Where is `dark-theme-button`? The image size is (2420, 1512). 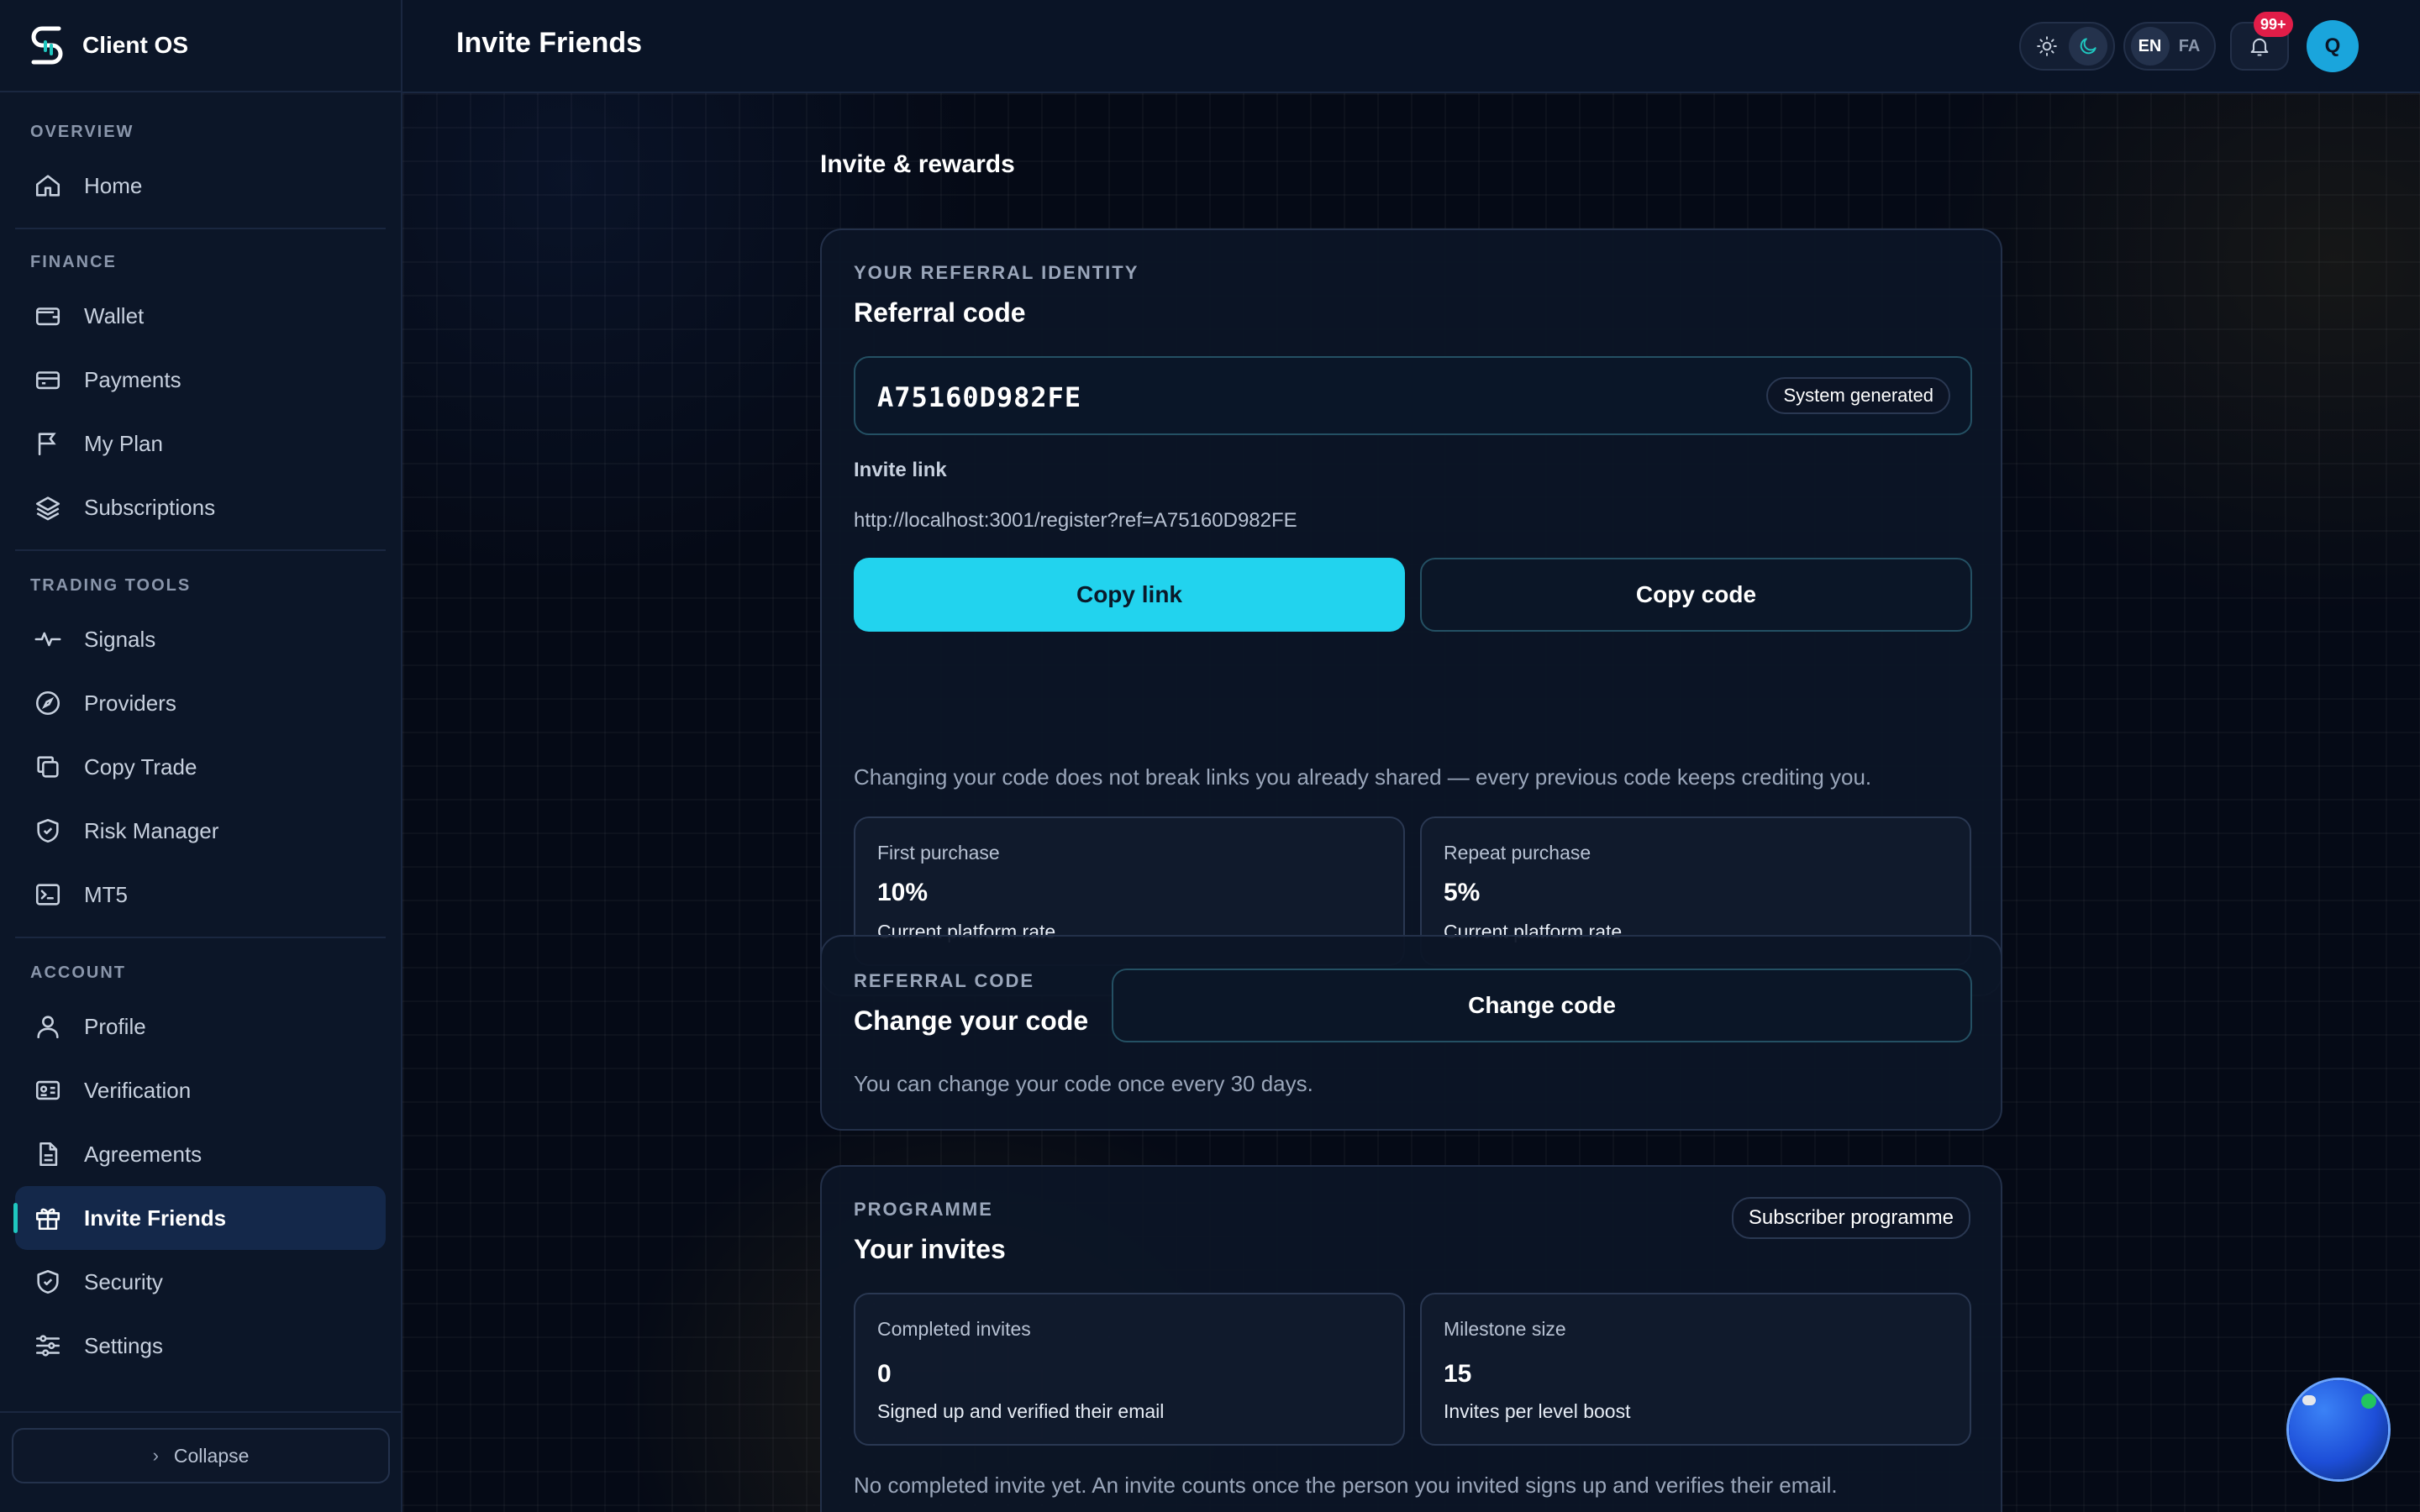 dark-theme-button is located at coordinates (2087, 46).